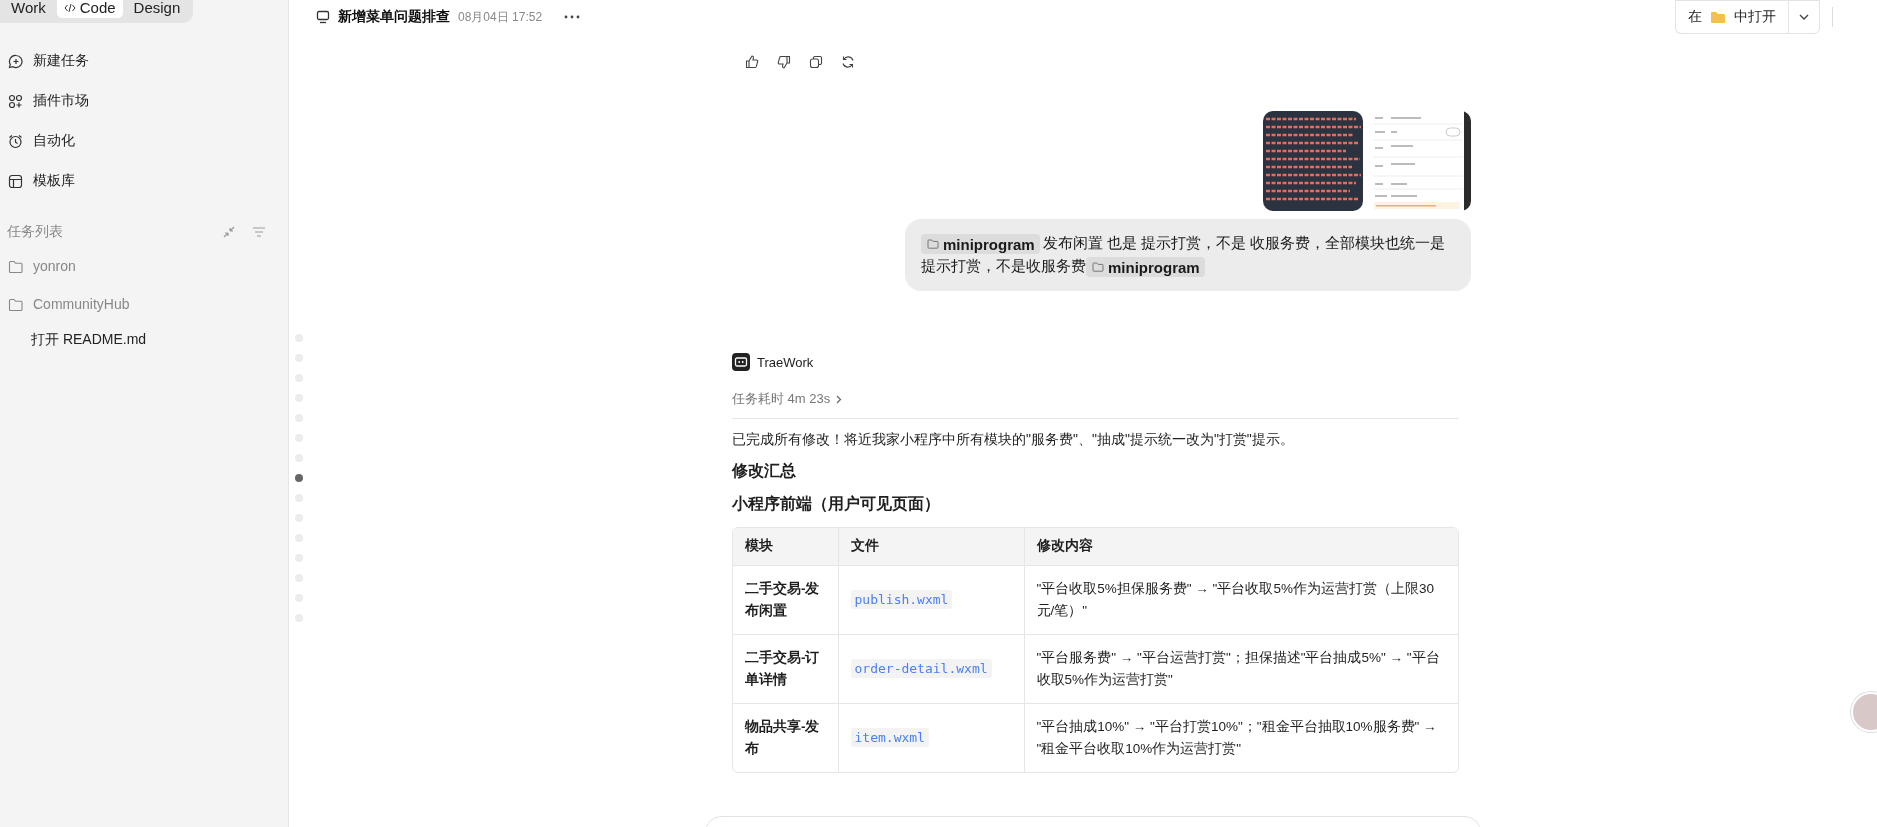  Describe the element at coordinates (35, 232) in the screenshot. I see `section-title: 任务列表` at that location.